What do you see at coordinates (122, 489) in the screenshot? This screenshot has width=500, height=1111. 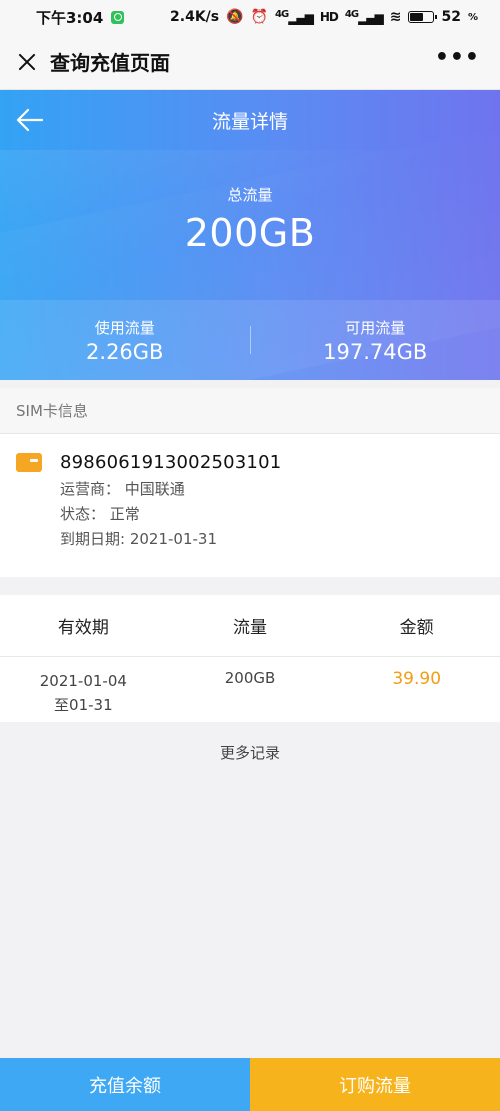 I see `sim-carrier: 运营商： 中国联通` at bounding box center [122, 489].